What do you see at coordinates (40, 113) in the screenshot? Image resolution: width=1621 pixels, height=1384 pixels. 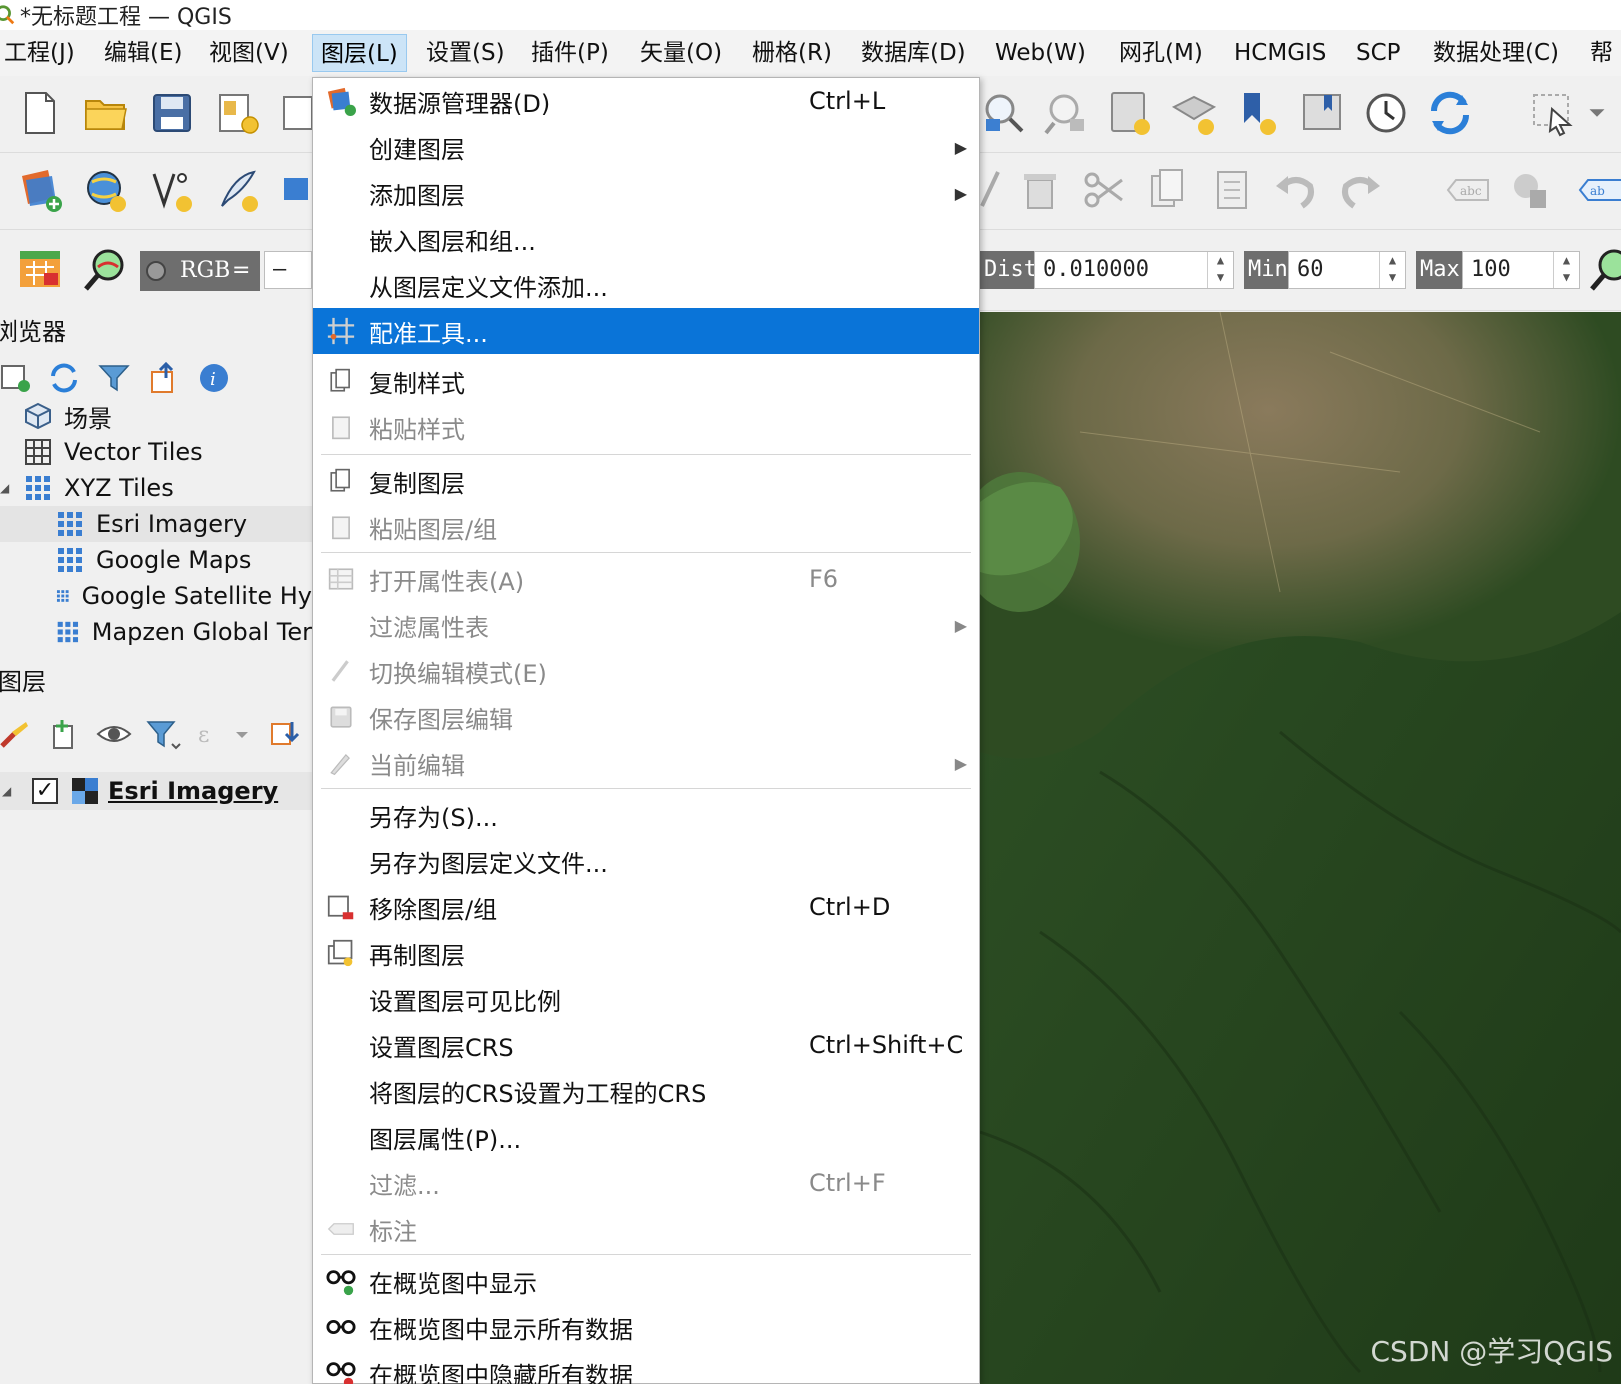 I see `new-project-icon` at bounding box center [40, 113].